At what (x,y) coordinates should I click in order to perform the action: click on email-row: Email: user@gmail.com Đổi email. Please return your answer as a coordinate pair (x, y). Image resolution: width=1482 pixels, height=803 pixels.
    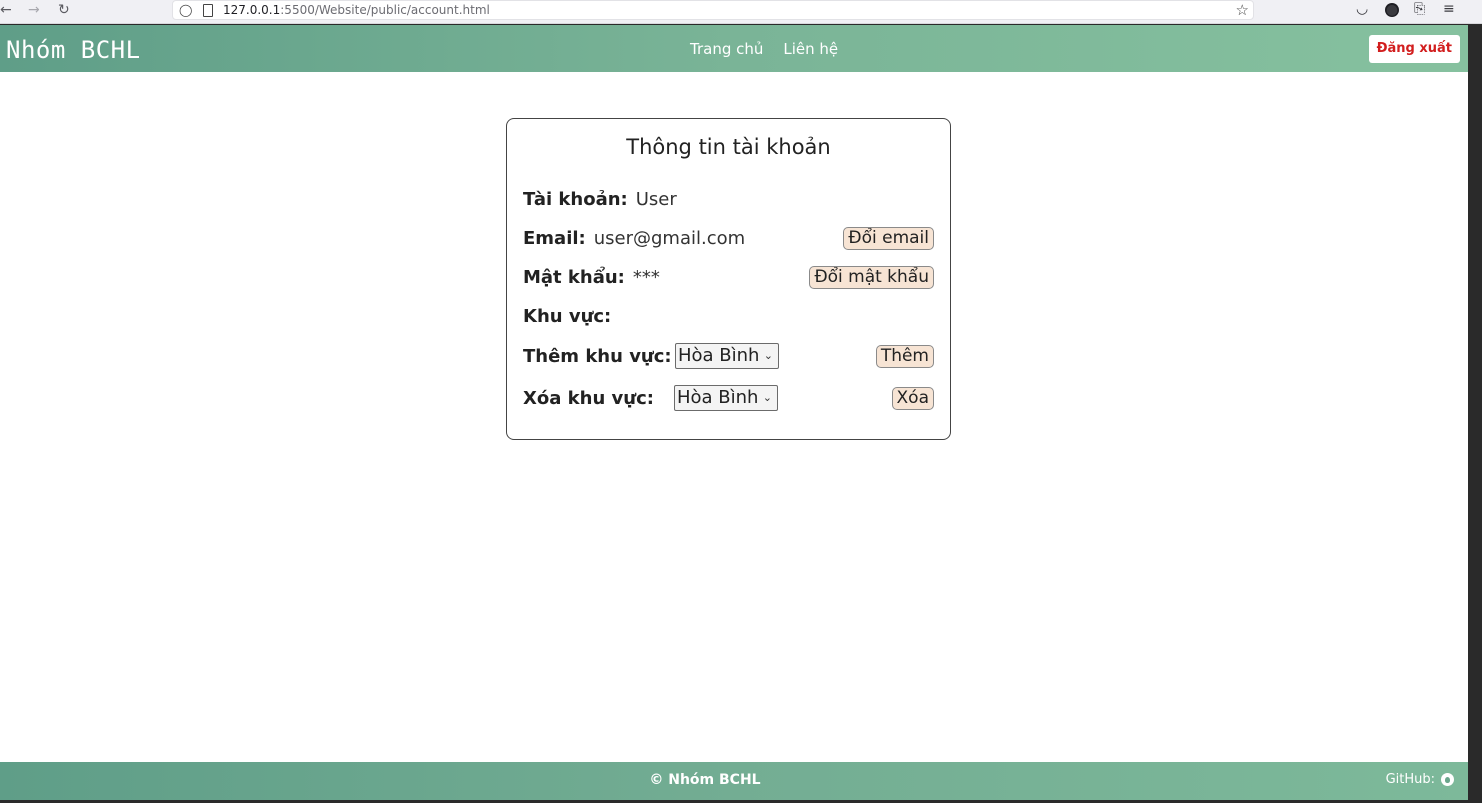
    Looking at the image, I should click on (728, 238).